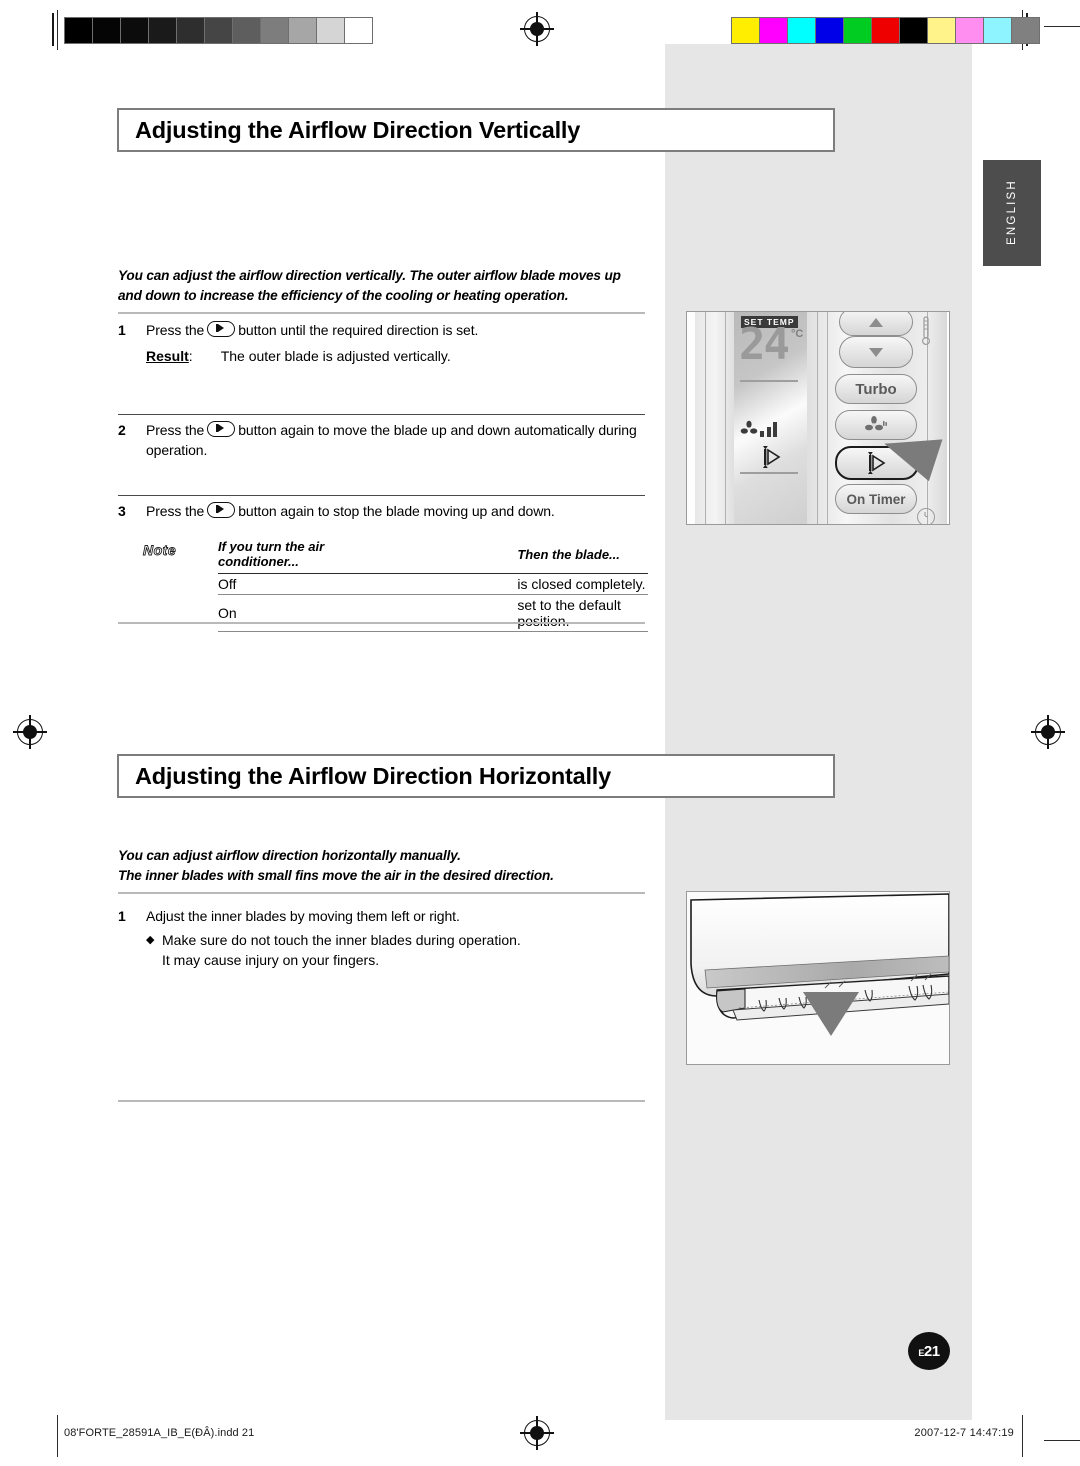  What do you see at coordinates (57, 30) in the screenshot?
I see `crop-mark-top-left` at bounding box center [57, 30].